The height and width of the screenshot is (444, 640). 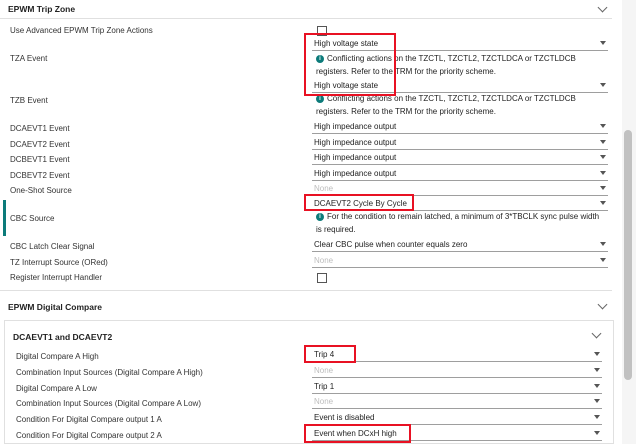 I want to click on cbc-latch-clear-label: CBC Latch Clear Signal, so click(x=52, y=246).